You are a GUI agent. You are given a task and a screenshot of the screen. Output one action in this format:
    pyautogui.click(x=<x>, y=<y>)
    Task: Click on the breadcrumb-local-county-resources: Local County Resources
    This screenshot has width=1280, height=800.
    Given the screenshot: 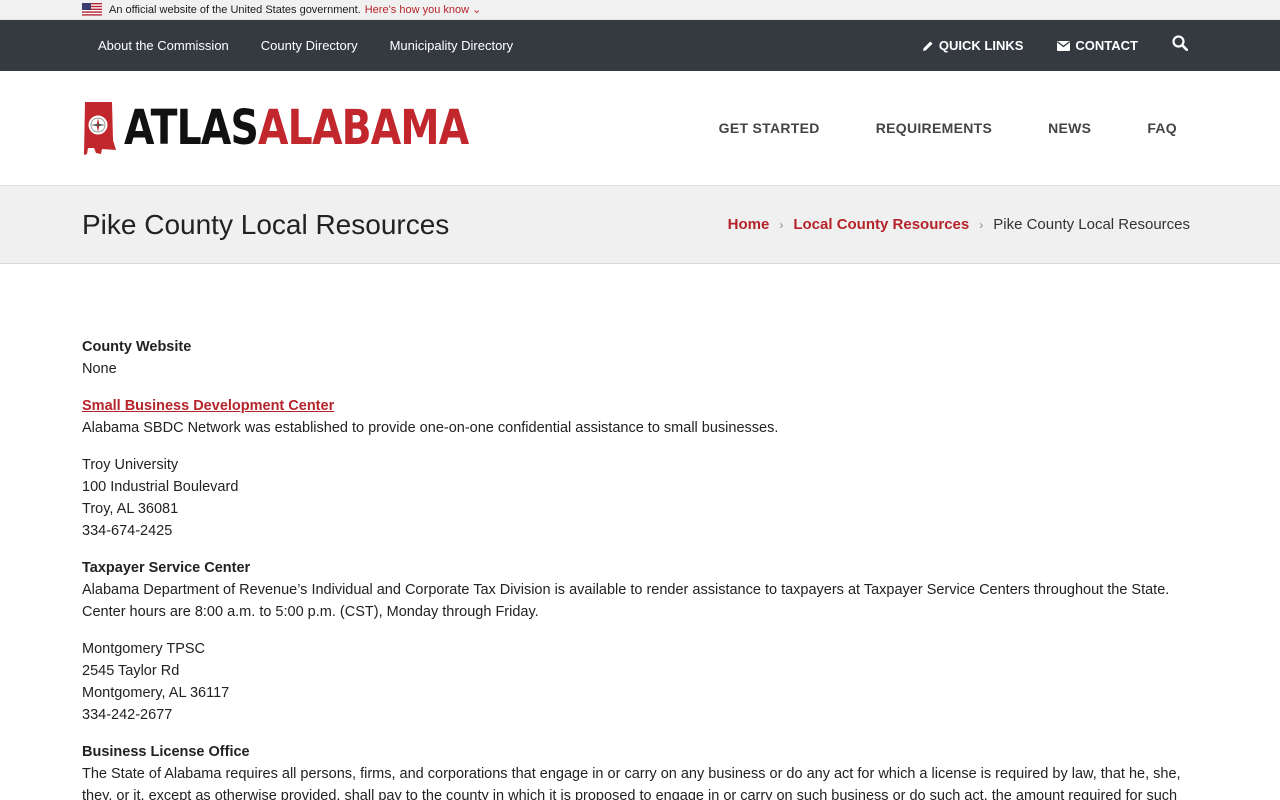 What is the action you would take?
    pyautogui.click(x=881, y=224)
    